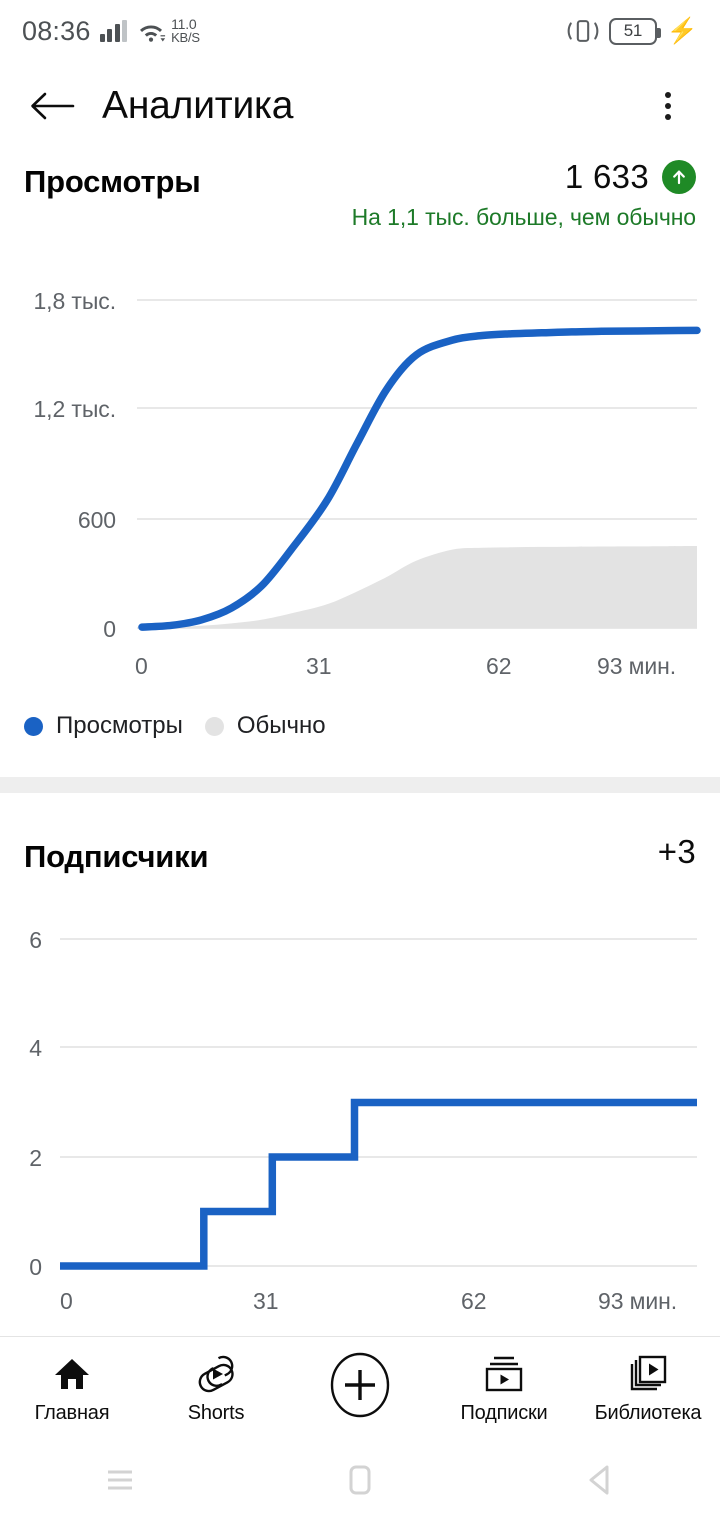 The height and width of the screenshot is (1520, 720). Describe the element at coordinates (360, 785) in the screenshot. I see `section-divider` at that location.